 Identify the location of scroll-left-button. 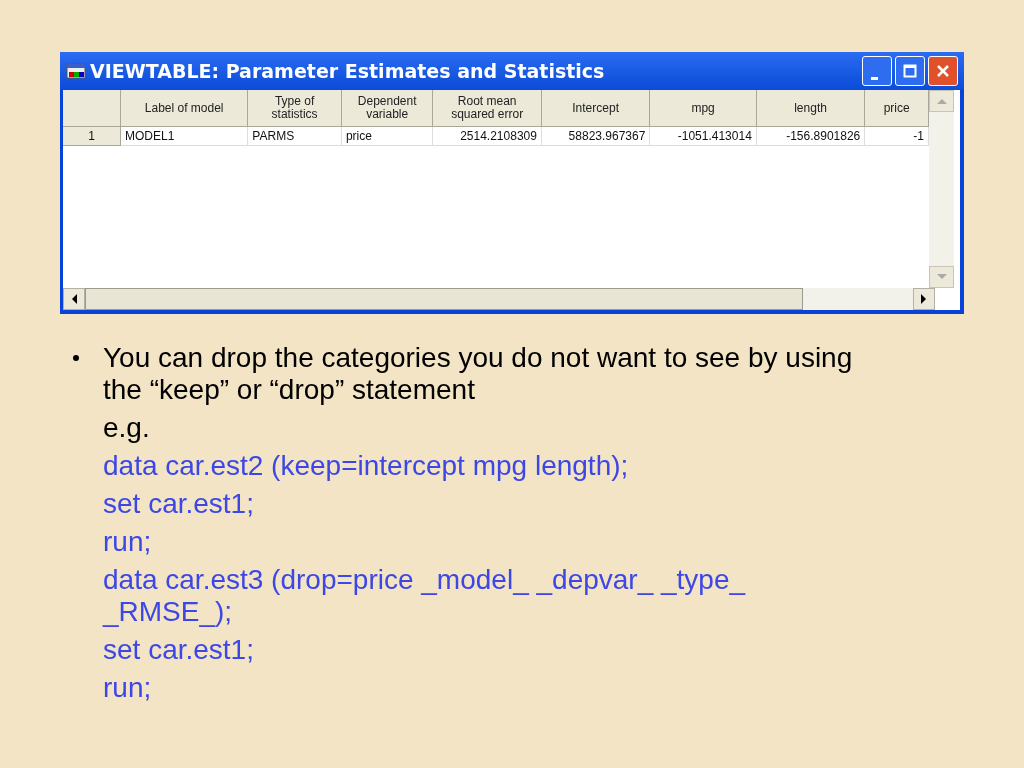
(74, 299).